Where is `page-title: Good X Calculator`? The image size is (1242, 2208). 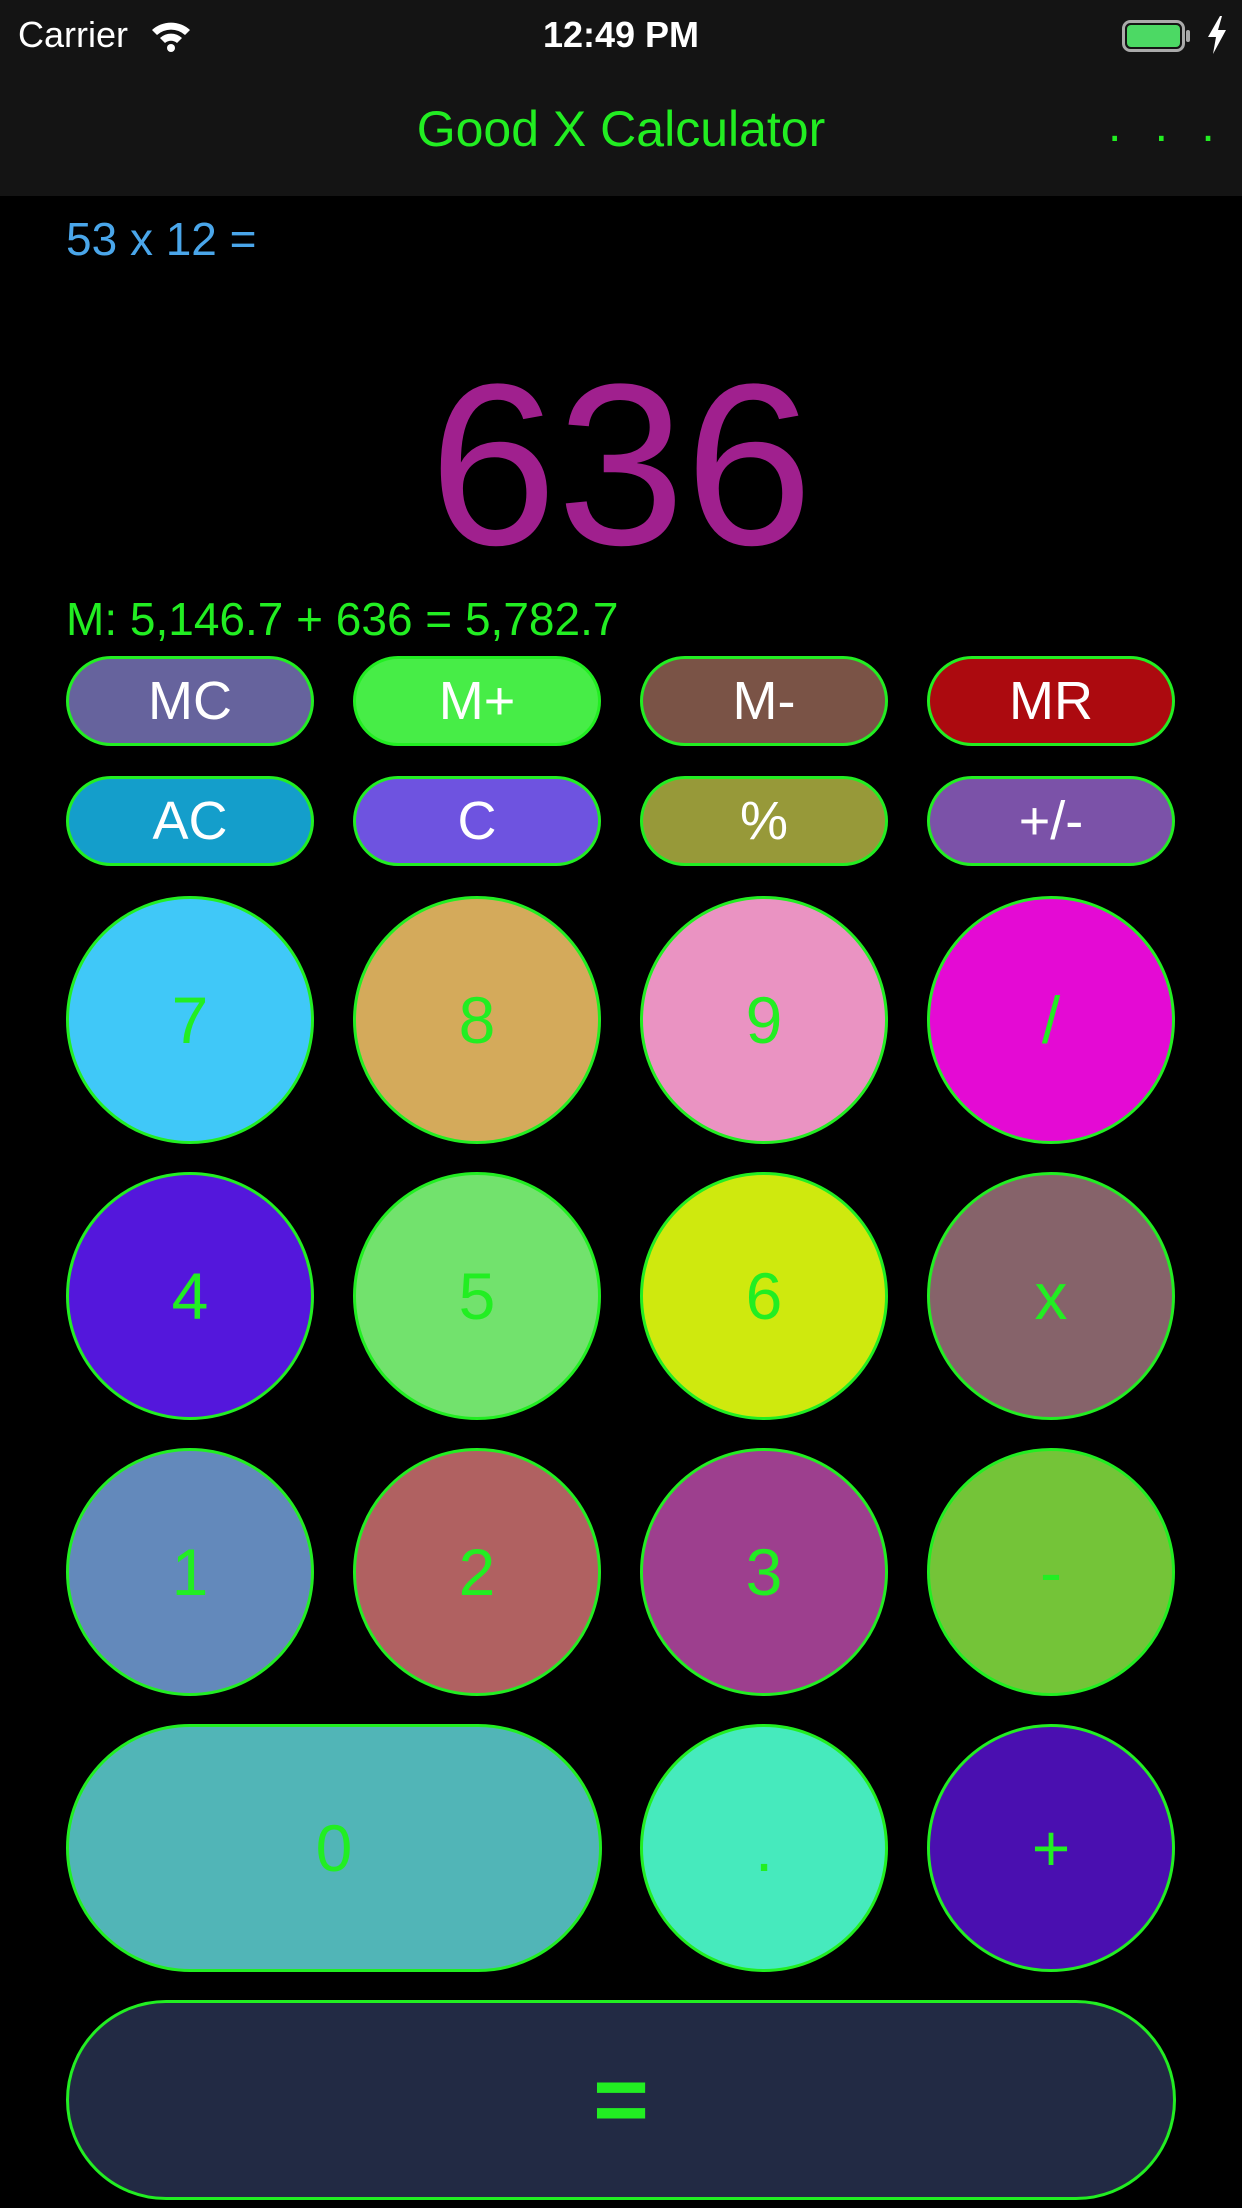 page-title: Good X Calculator is located at coordinates (621, 129).